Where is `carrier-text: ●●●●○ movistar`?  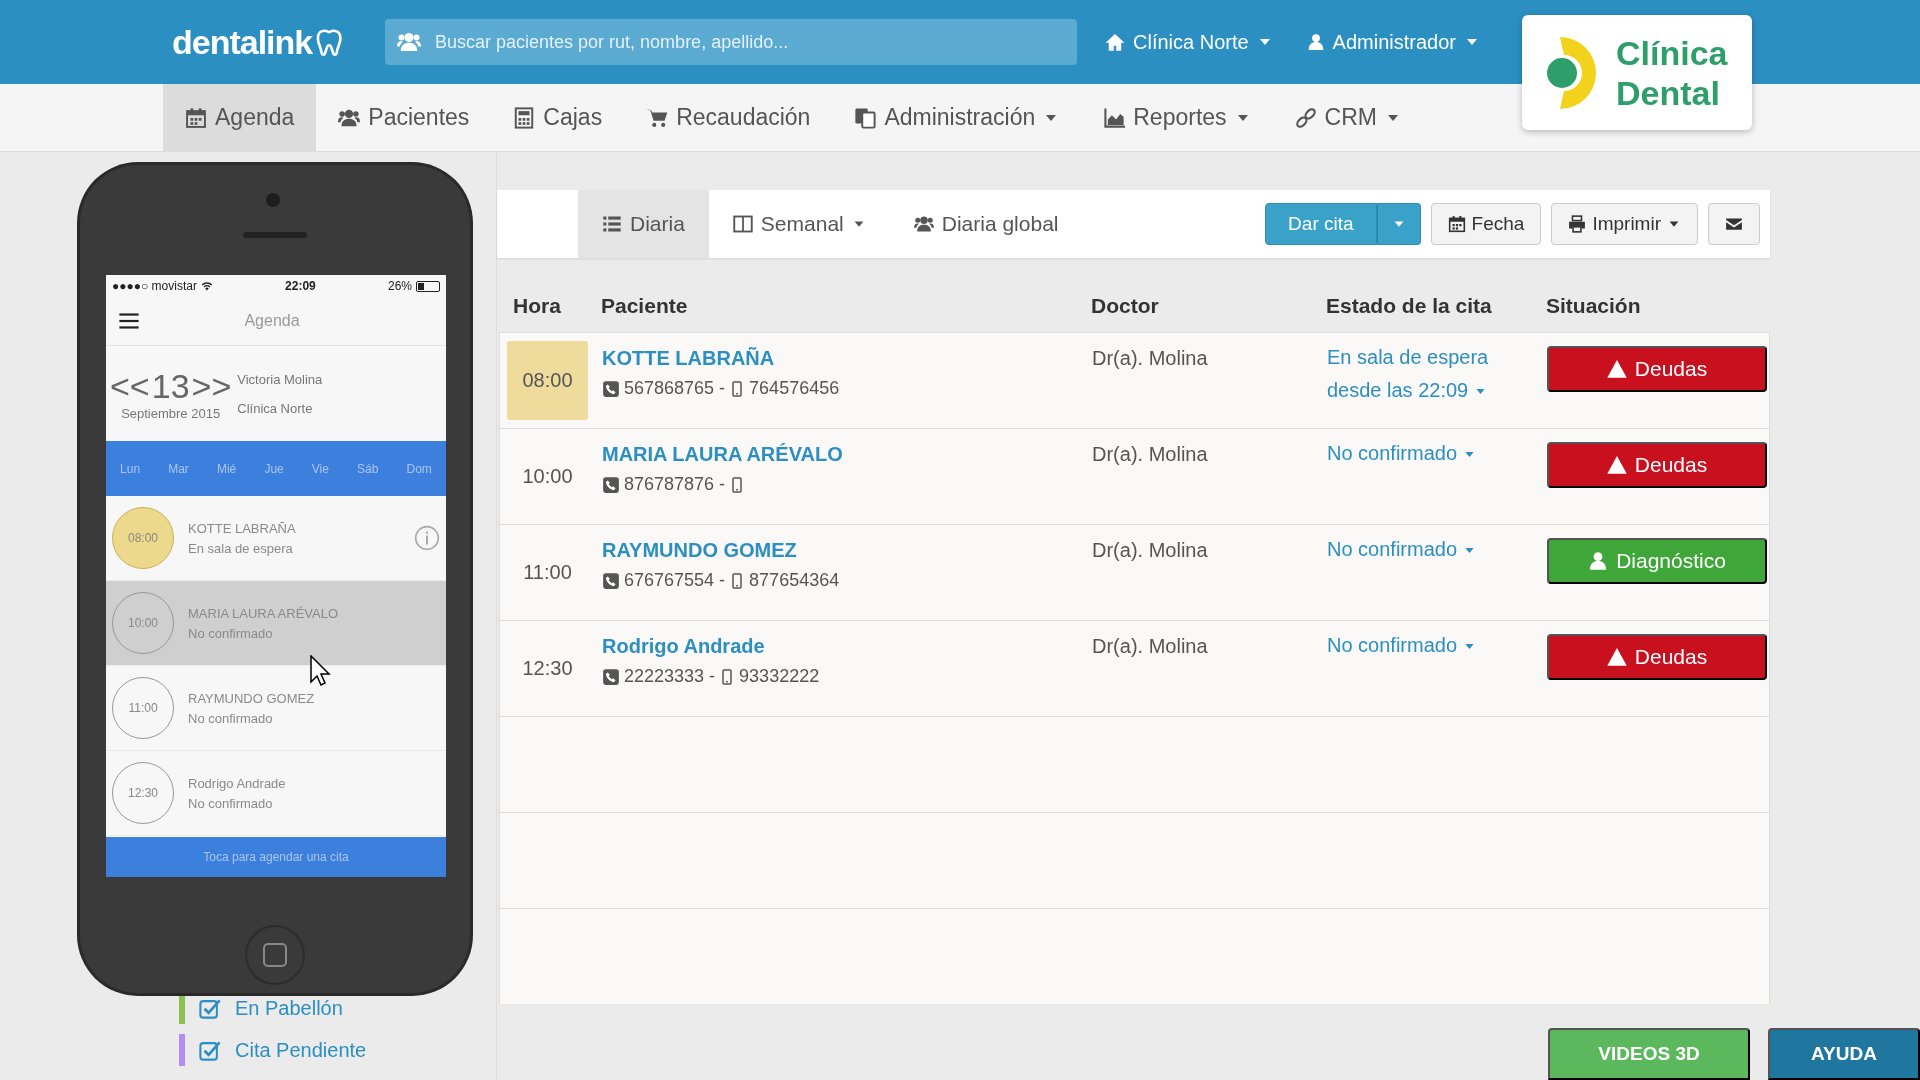
carrier-text: ●●●●○ movistar is located at coordinates (154, 286).